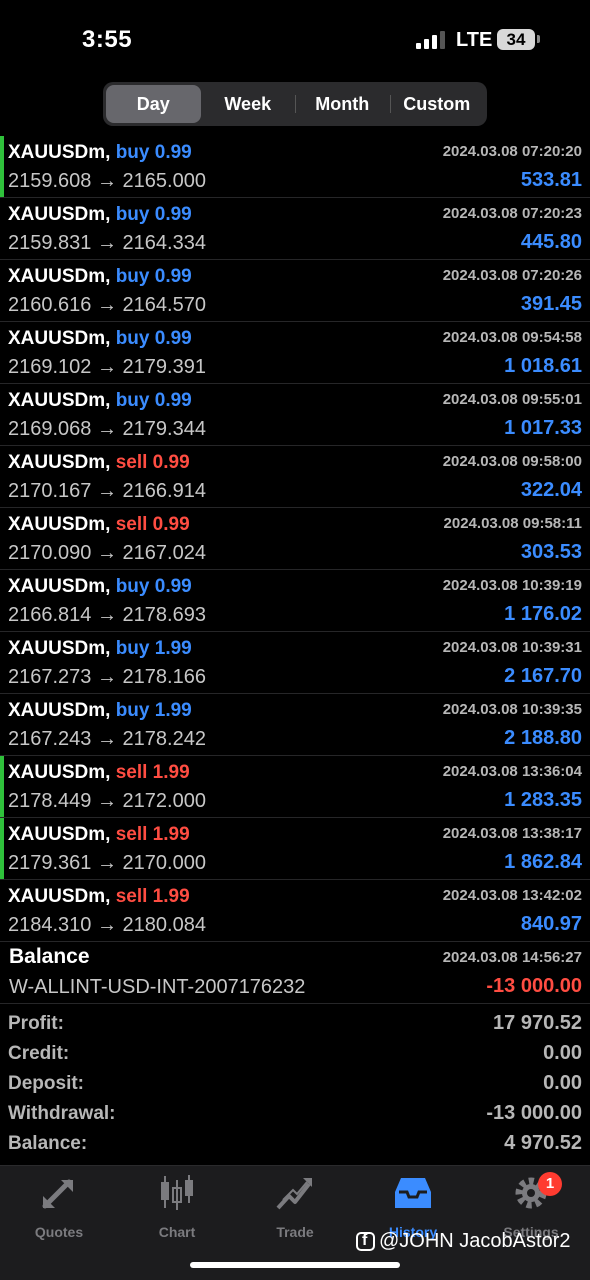  Describe the element at coordinates (534, 986) in the screenshot. I see `balance-op-amount: -13 000.00` at that location.